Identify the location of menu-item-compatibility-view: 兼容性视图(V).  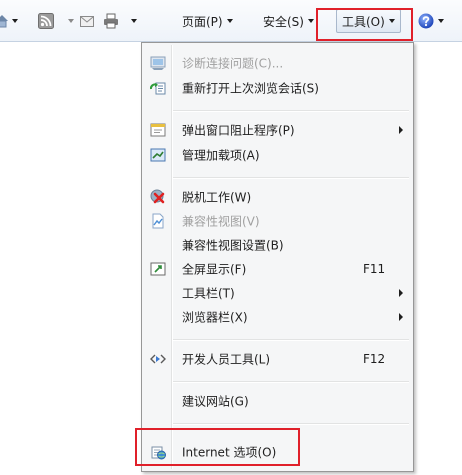
(277, 221).